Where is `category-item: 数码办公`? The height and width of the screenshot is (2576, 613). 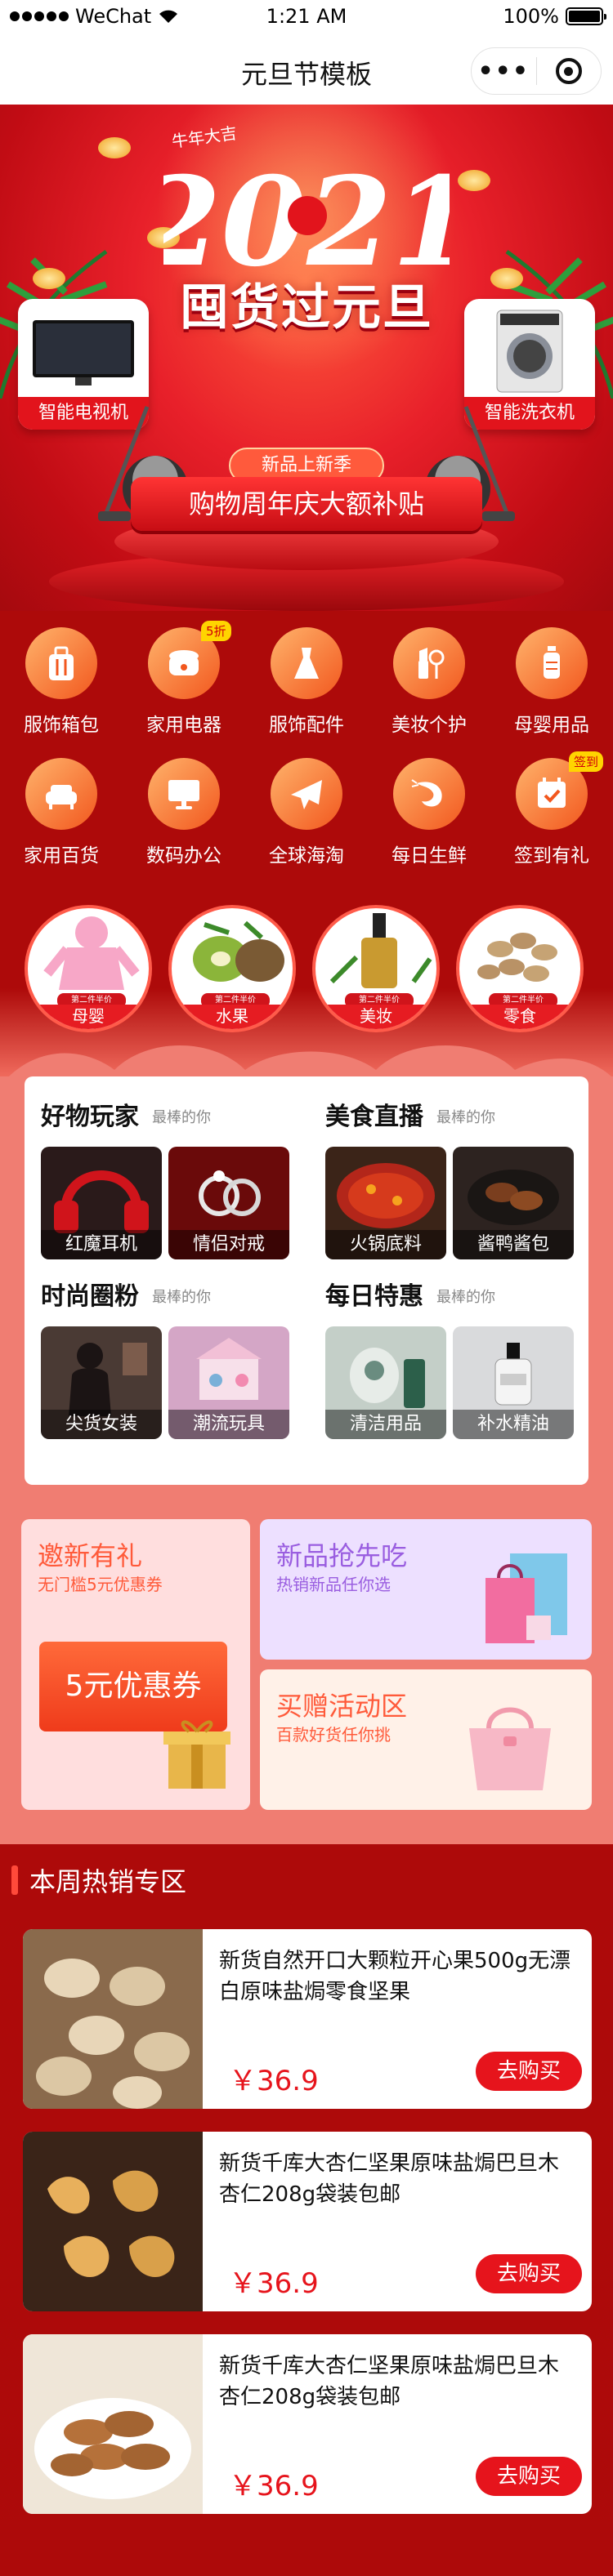
category-item: 数码办公 is located at coordinates (184, 804).